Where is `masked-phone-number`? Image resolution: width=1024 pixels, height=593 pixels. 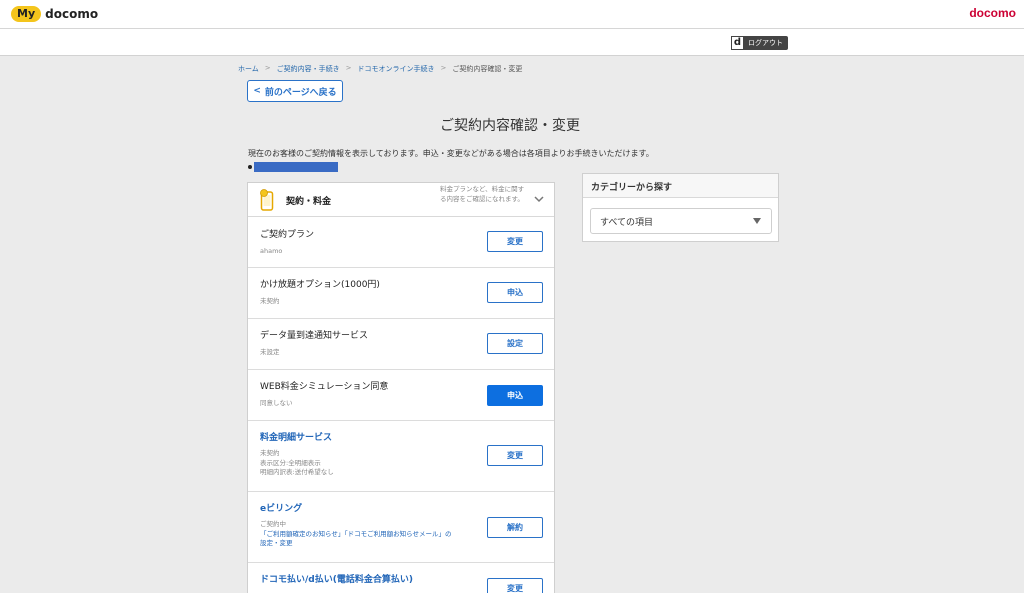
masked-phone-number is located at coordinates (293, 166).